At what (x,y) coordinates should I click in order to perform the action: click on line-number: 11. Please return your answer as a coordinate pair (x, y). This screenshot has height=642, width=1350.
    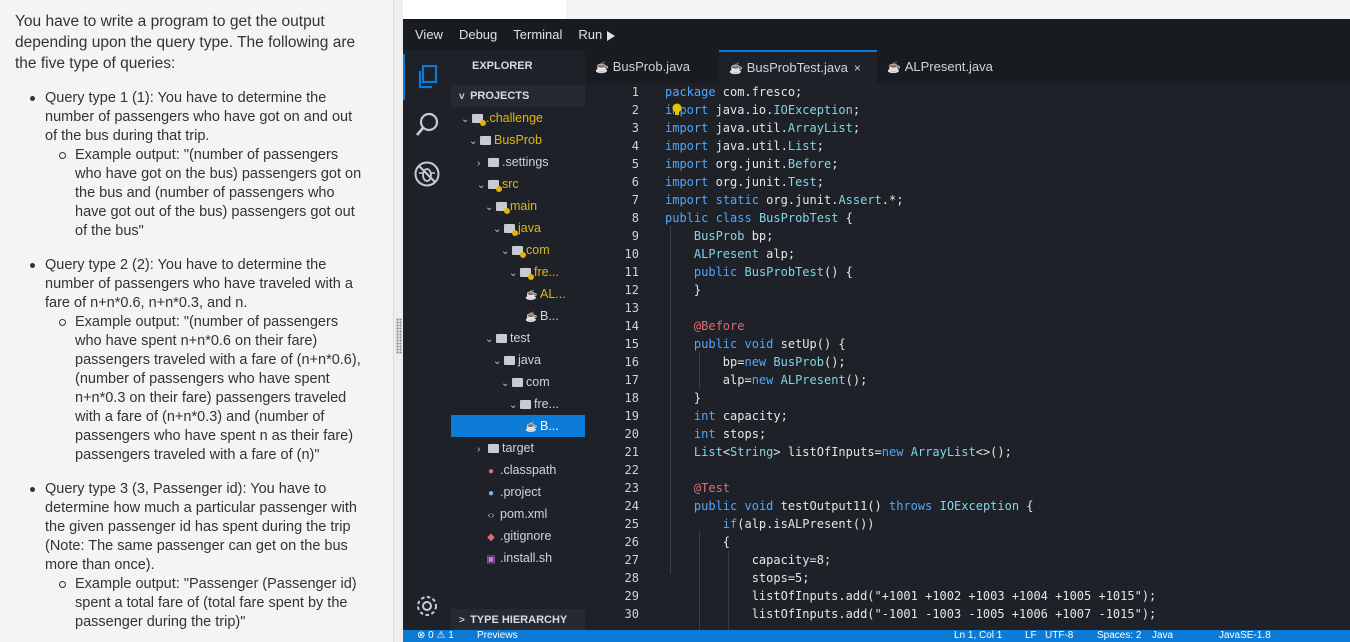
    Looking at the image, I should click on (631, 272).